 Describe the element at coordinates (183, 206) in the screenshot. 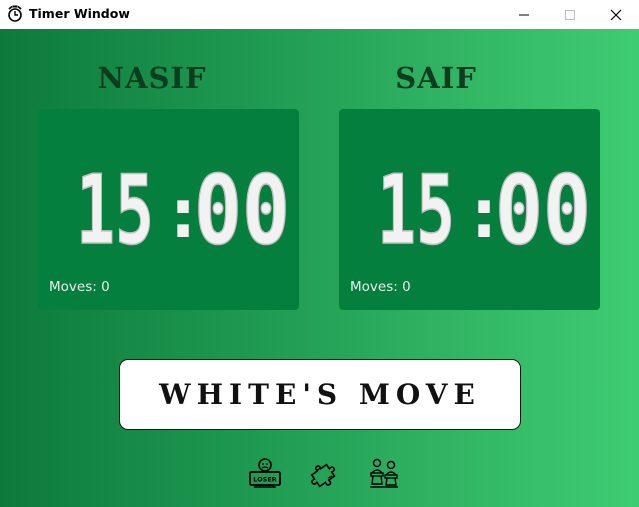

I see `clock-display-left: 15 : 00` at that location.